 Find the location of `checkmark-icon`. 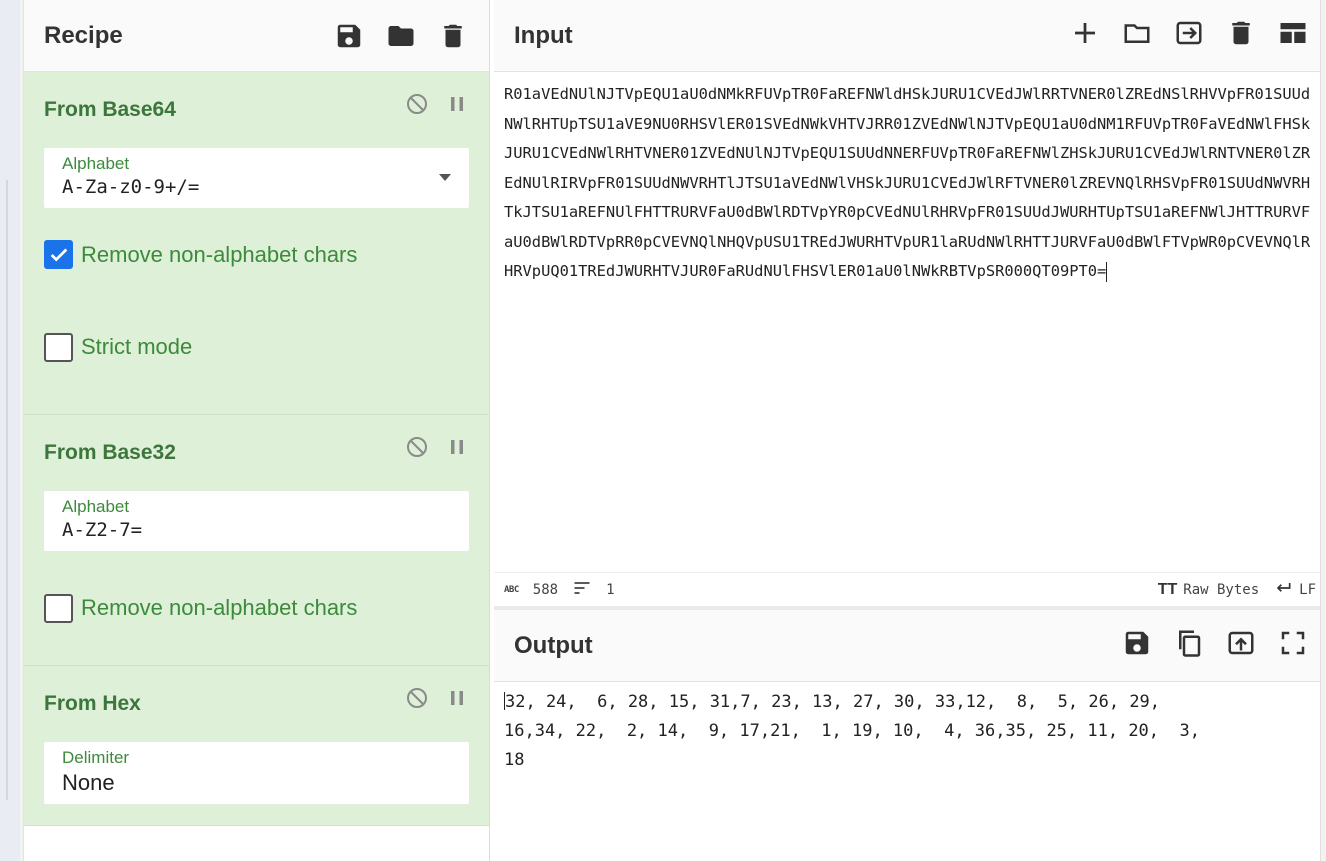

checkmark-icon is located at coordinates (58, 255).